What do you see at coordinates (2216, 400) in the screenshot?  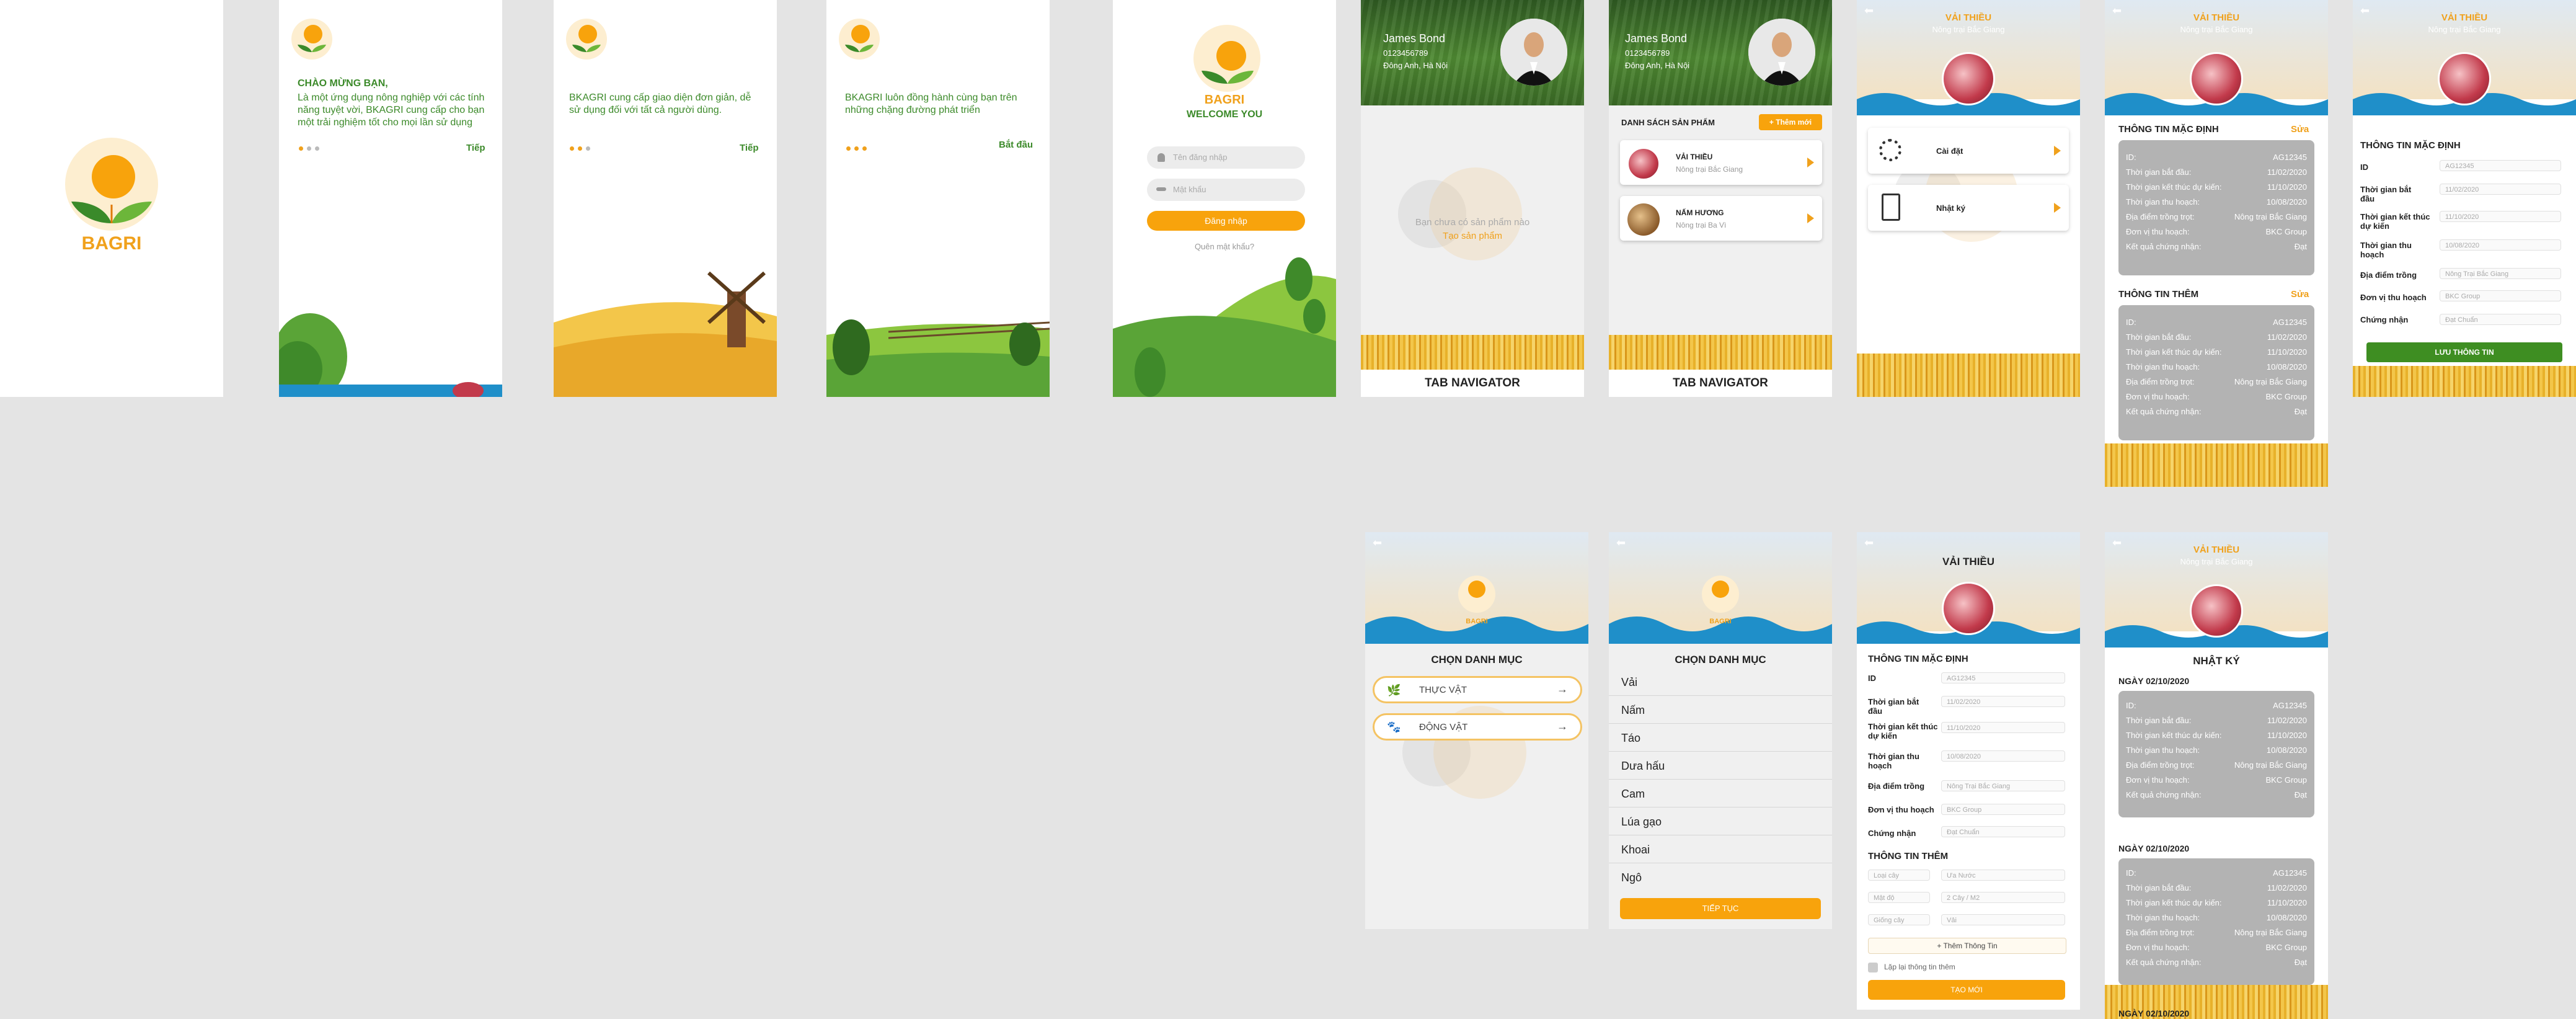 I see `info-row: Đơn vị thu hoạch: BKC Group` at bounding box center [2216, 400].